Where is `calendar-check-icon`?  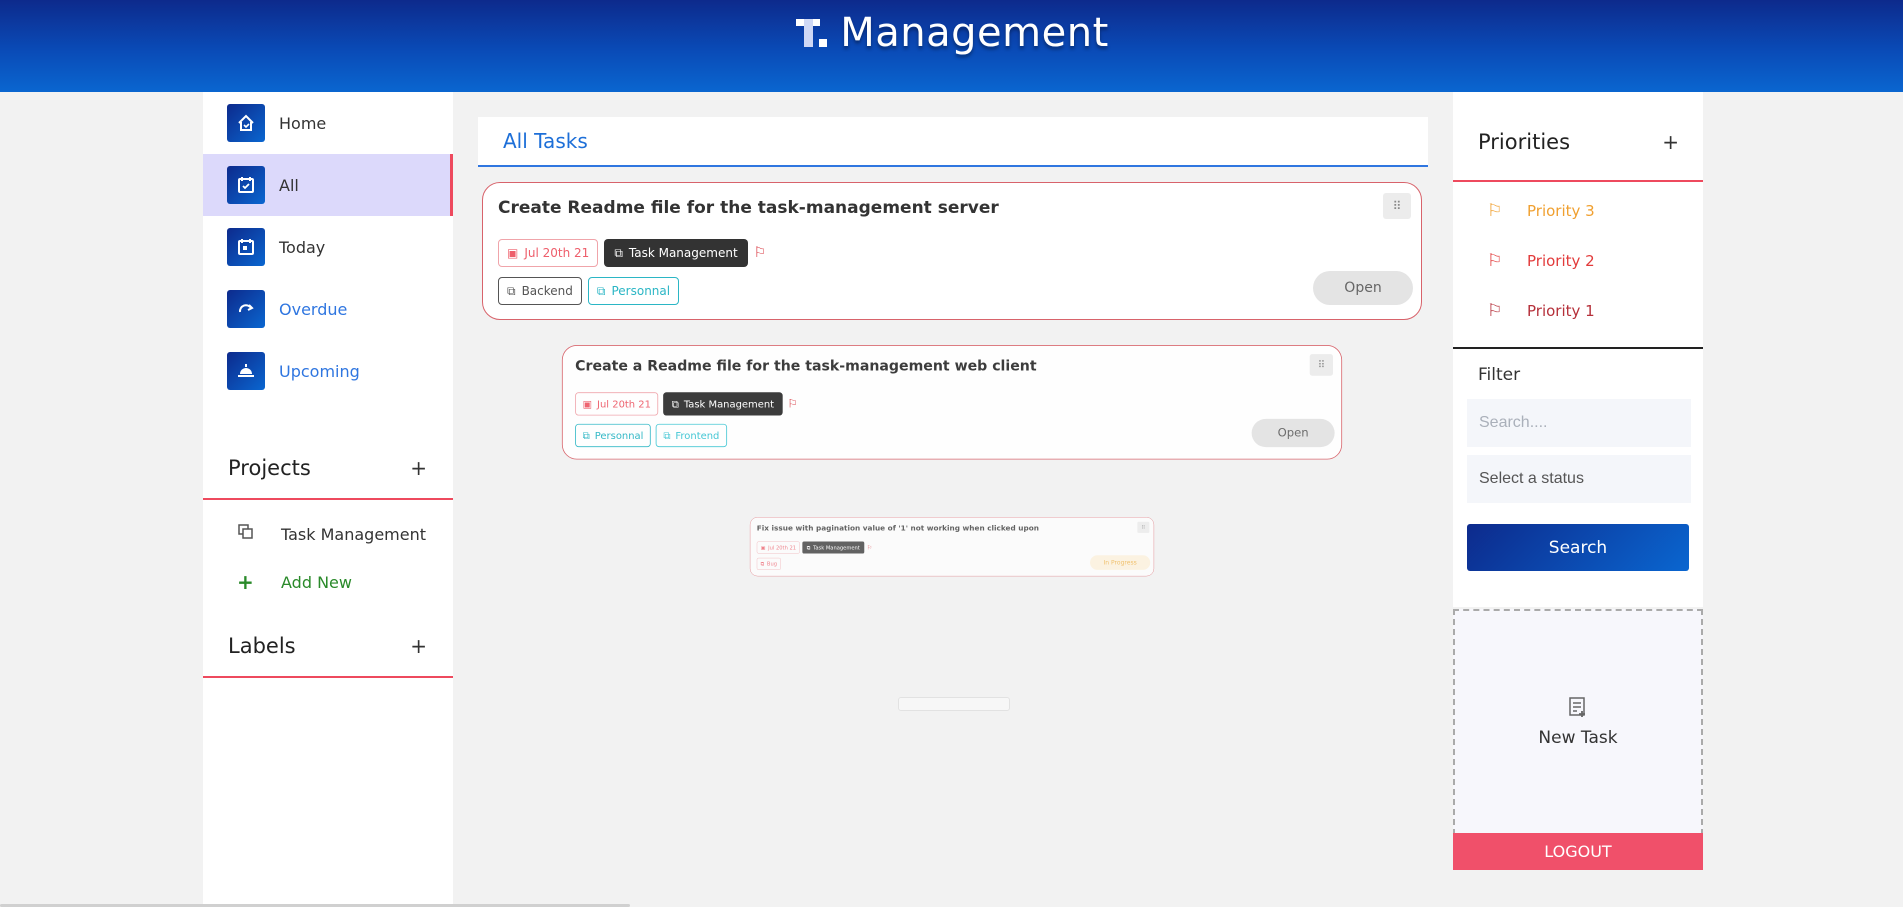
calendar-check-icon is located at coordinates (246, 185).